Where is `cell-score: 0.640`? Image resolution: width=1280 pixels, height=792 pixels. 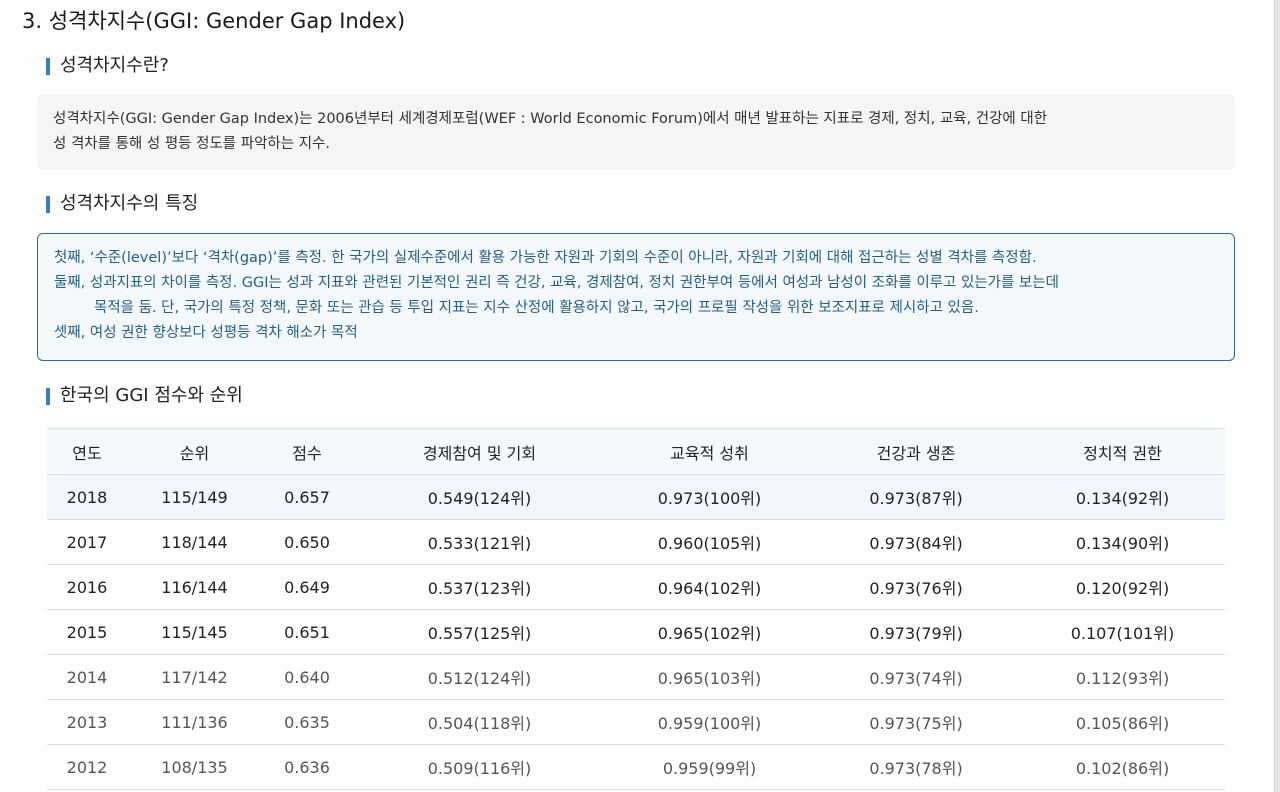 cell-score: 0.640 is located at coordinates (307, 677).